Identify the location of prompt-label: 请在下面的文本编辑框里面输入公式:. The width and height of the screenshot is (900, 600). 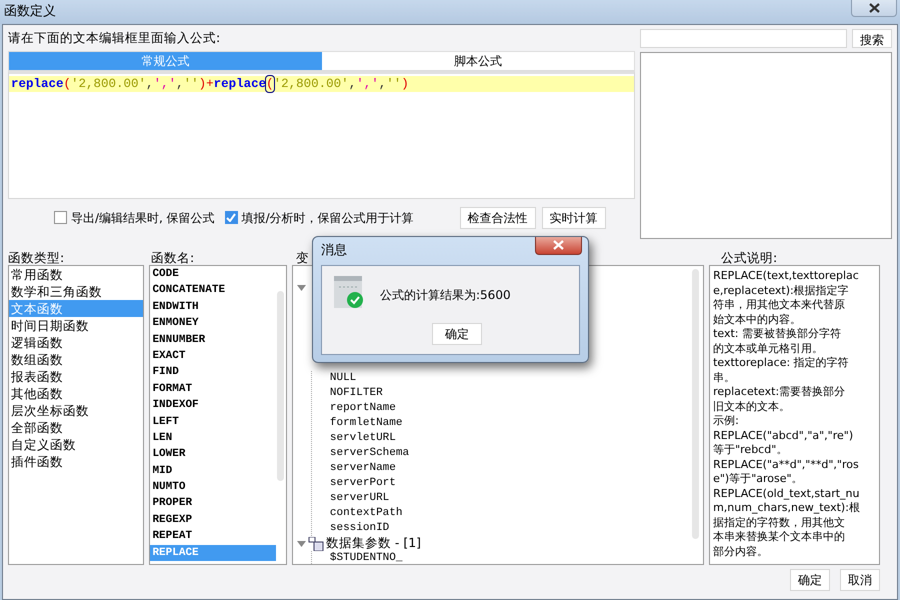
(115, 38).